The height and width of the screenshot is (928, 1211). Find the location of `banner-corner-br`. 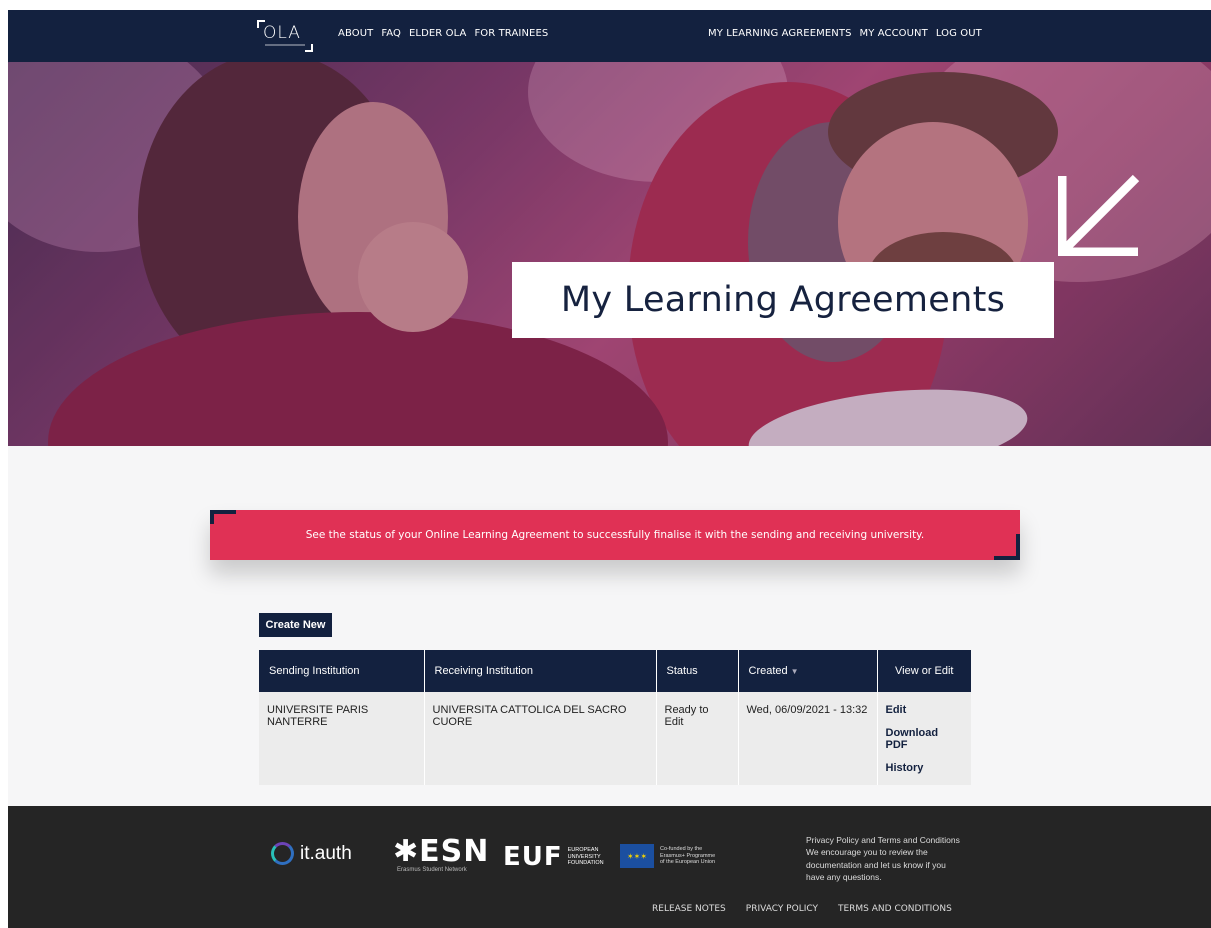

banner-corner-br is located at coordinates (1007, 547).